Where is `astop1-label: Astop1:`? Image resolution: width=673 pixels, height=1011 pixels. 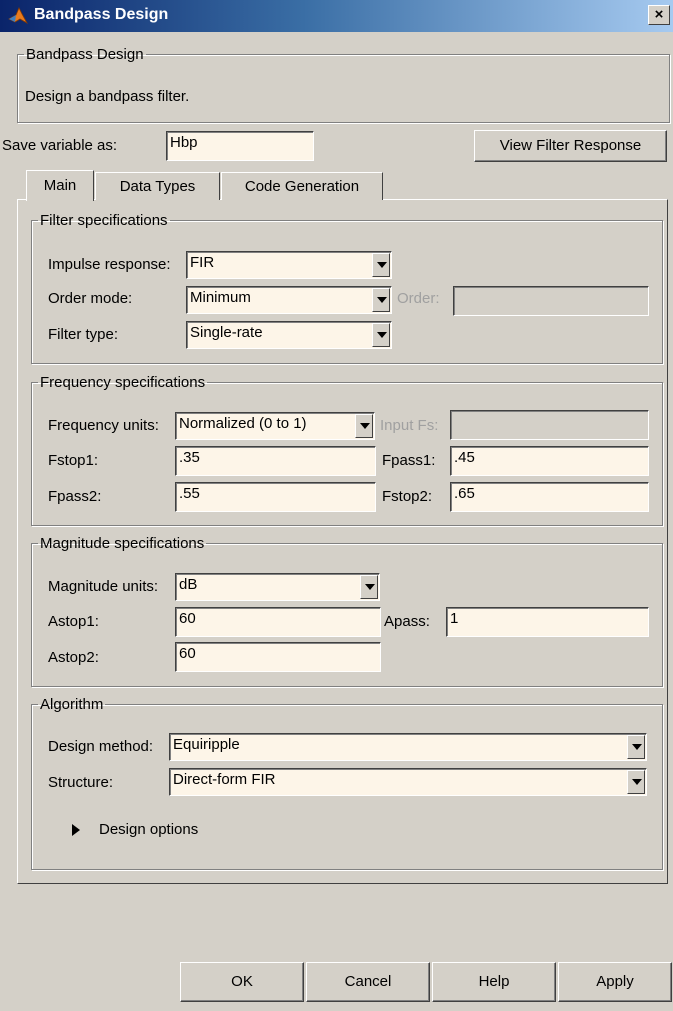
astop1-label: Astop1: is located at coordinates (73, 621).